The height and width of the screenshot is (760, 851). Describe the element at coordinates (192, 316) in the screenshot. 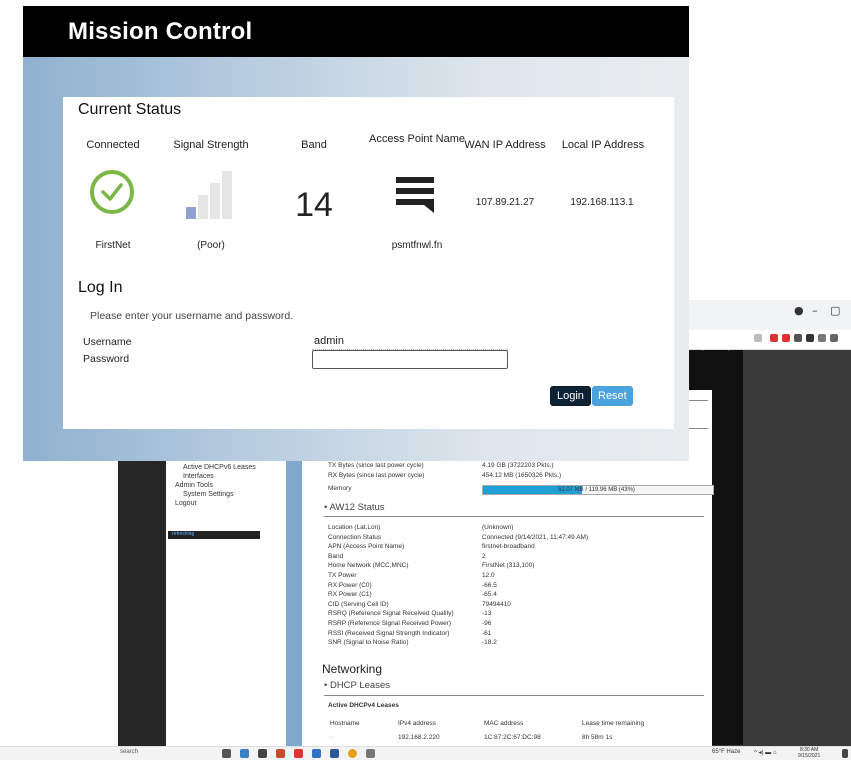

I see `login-prompt: Please enter your username and password.` at that location.